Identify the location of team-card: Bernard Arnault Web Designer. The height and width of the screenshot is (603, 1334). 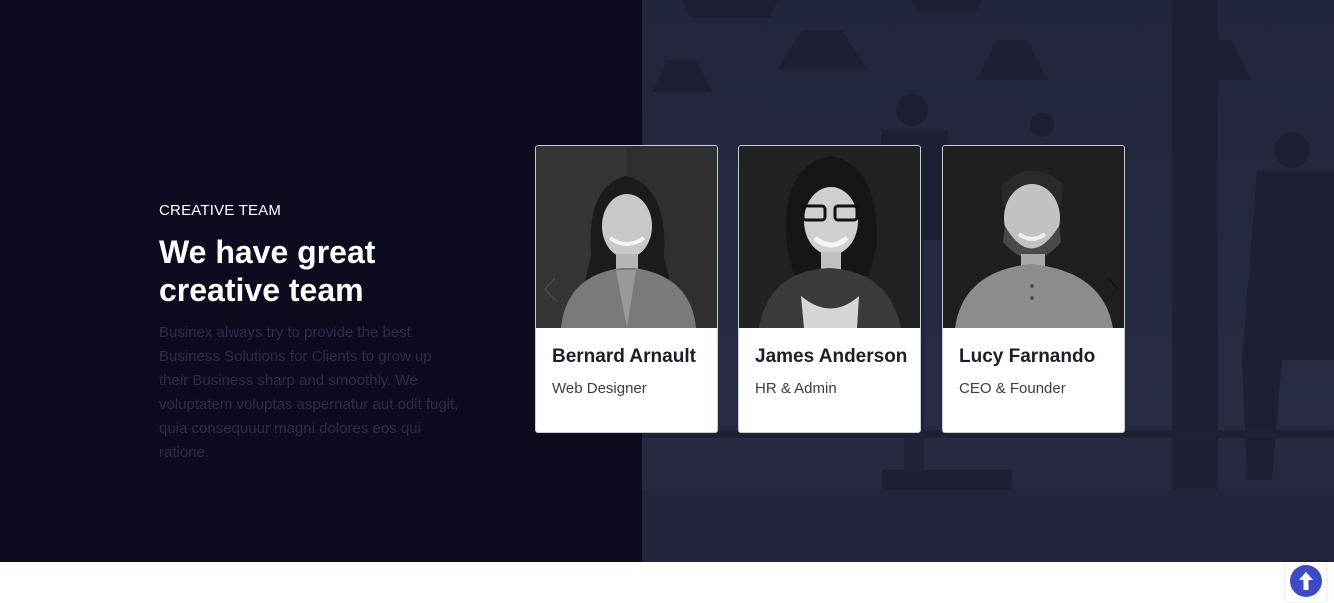
(626, 289).